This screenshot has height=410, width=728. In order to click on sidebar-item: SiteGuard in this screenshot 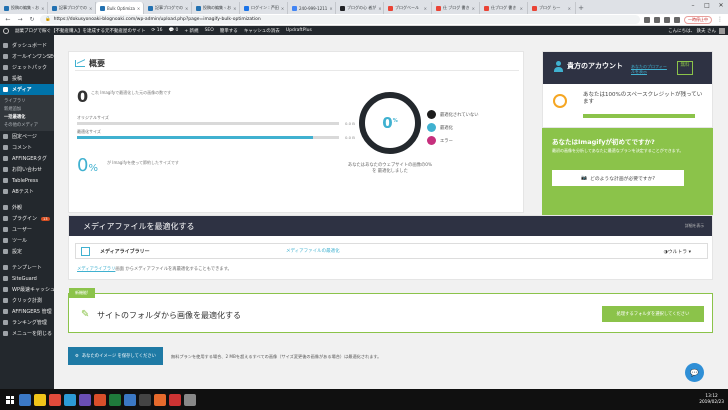, I will do `click(27, 278)`.